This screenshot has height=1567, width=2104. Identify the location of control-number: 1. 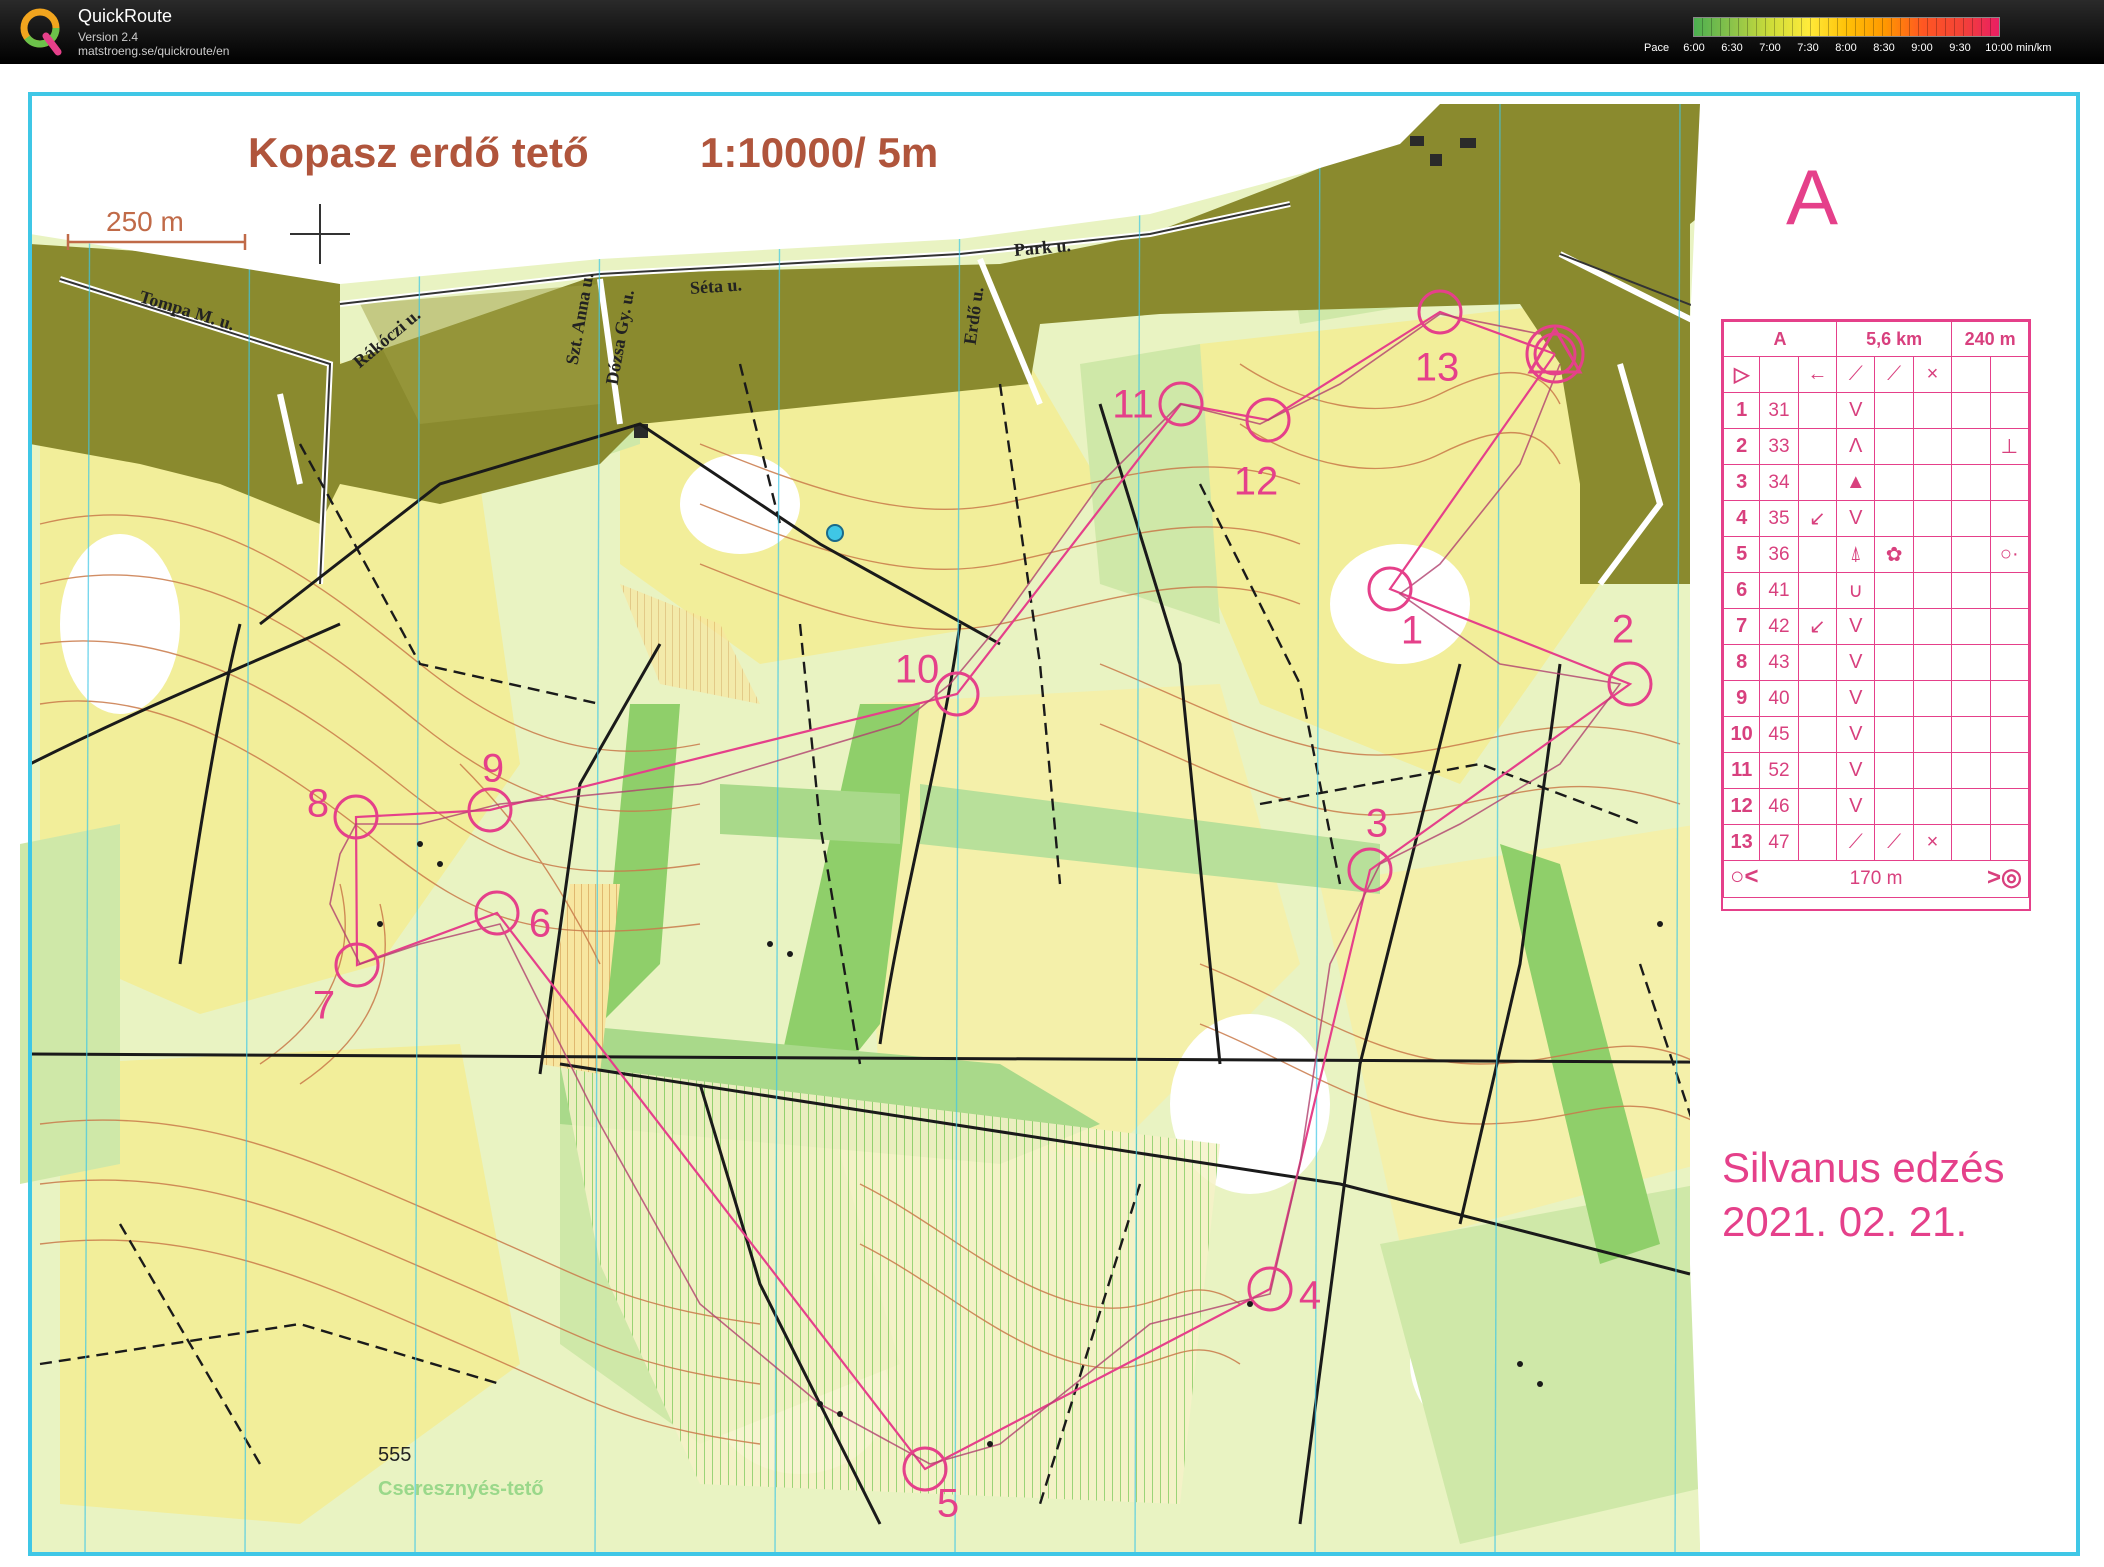
(1412, 630).